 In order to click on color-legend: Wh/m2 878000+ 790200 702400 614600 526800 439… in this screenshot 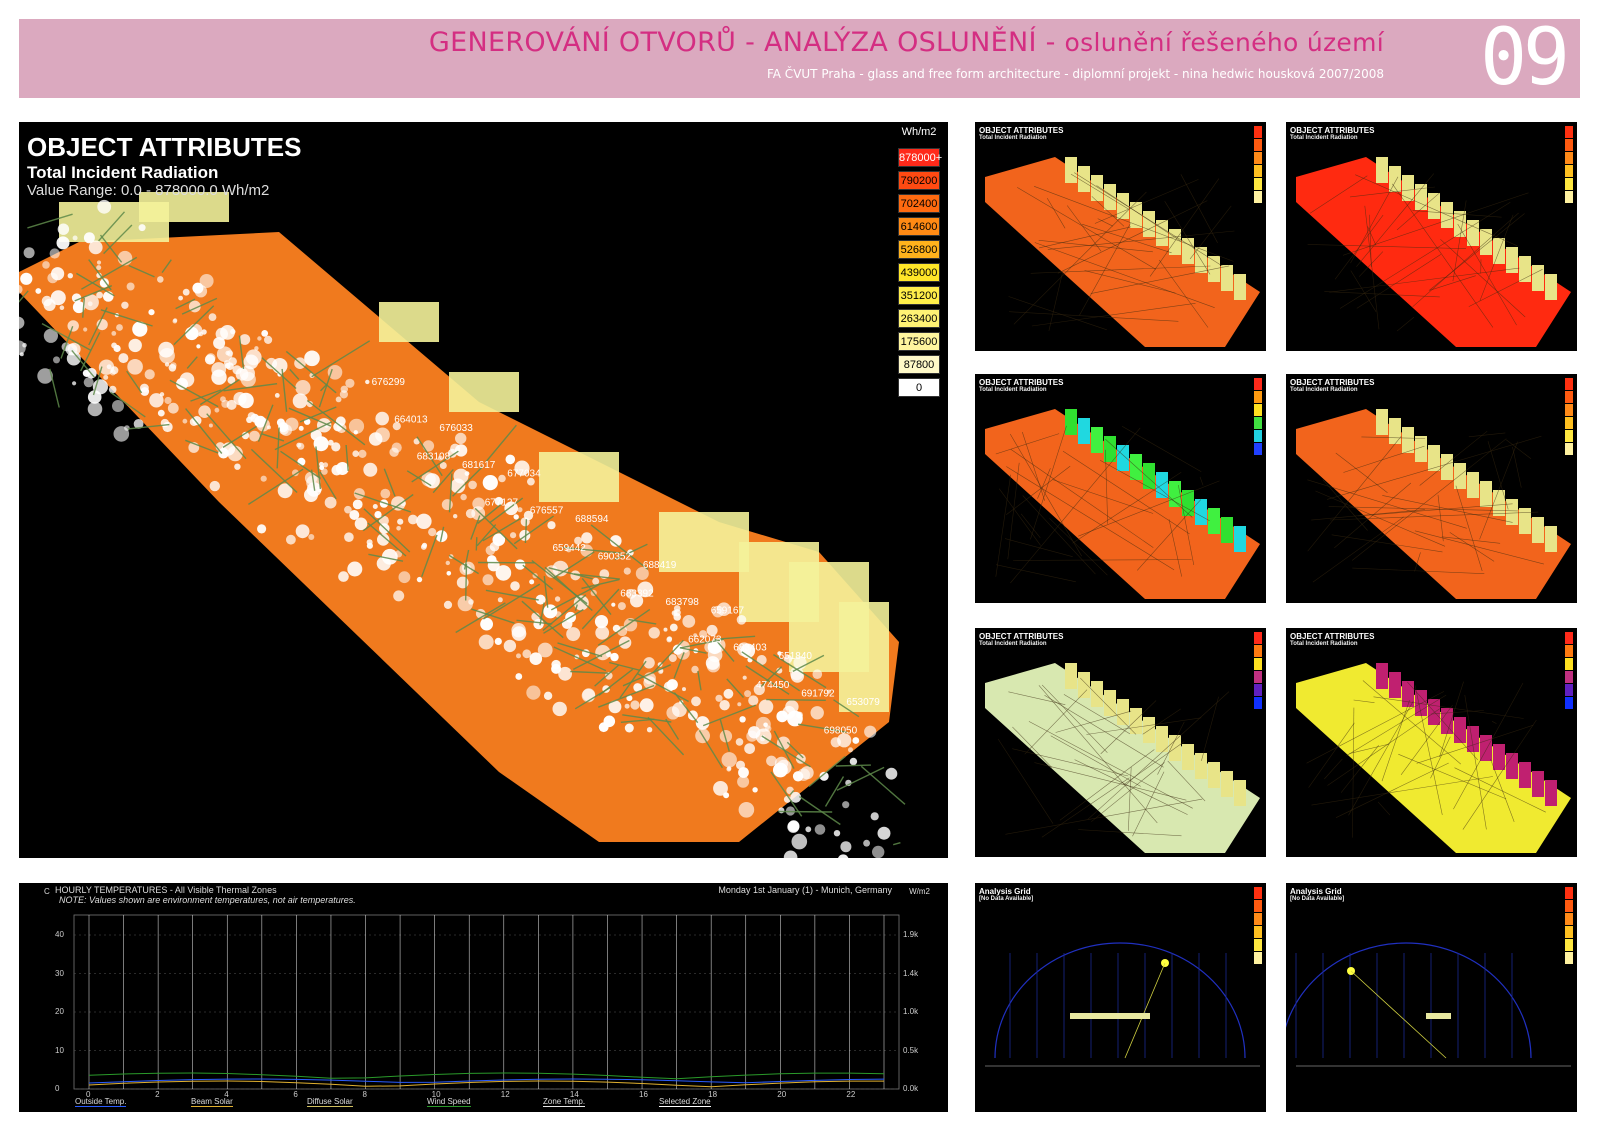, I will do `click(920, 263)`.